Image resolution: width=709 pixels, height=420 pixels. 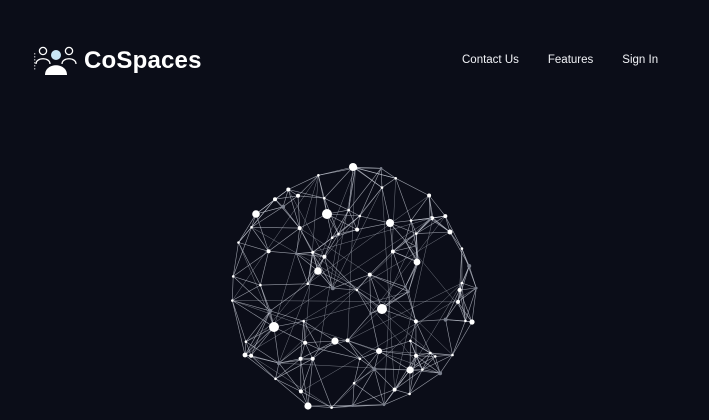 What do you see at coordinates (640, 60) in the screenshot?
I see `nav-link-sign-in: Sign In` at bounding box center [640, 60].